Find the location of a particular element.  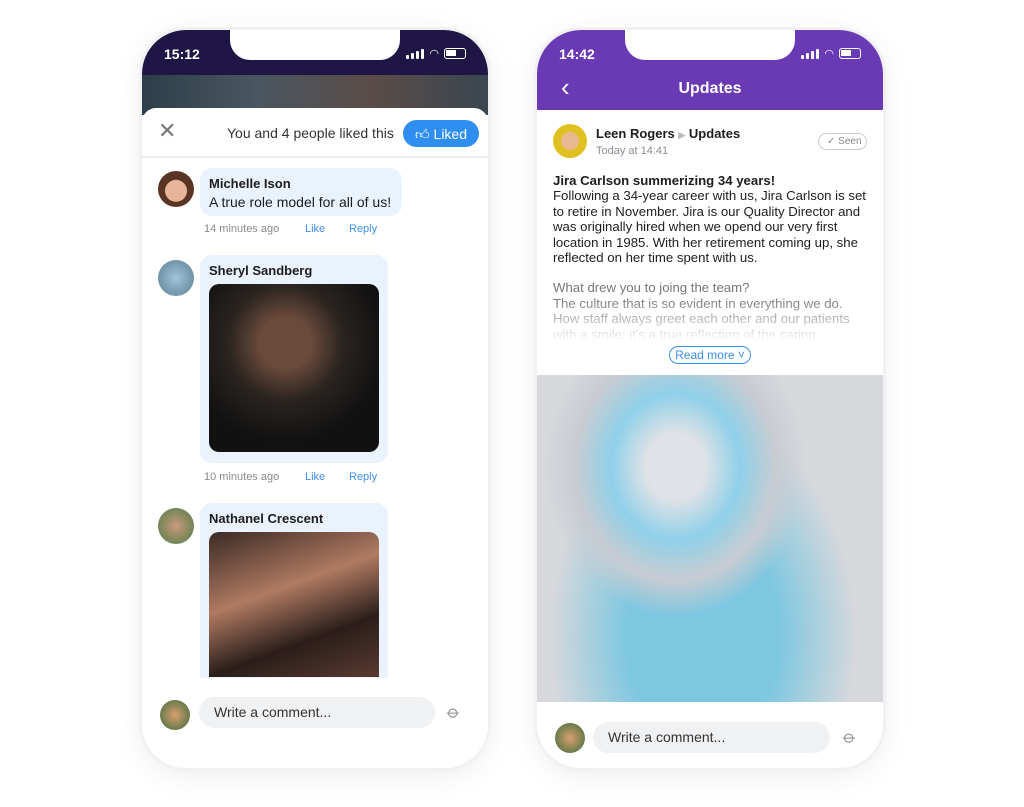

comment-bubble: Sheryl Sandberg is located at coordinates (294, 359).